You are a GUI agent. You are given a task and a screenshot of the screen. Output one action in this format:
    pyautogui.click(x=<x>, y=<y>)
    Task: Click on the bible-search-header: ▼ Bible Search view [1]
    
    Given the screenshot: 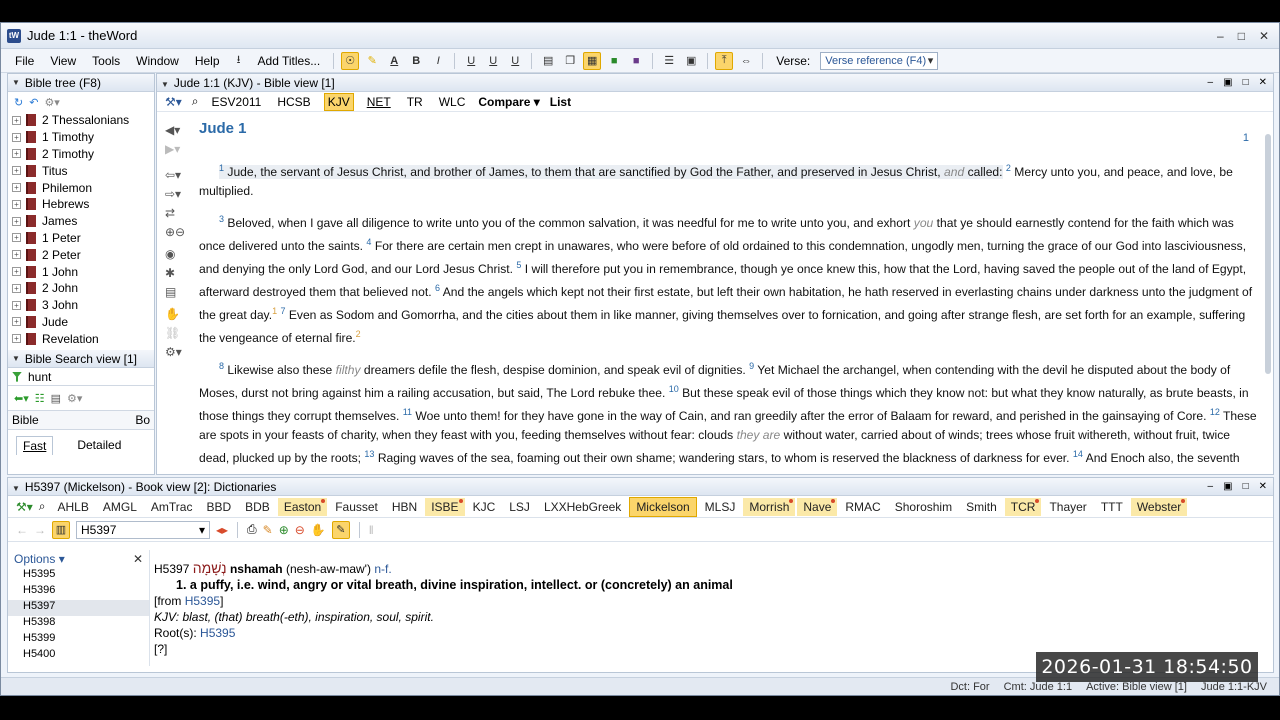 What is the action you would take?
    pyautogui.click(x=81, y=359)
    